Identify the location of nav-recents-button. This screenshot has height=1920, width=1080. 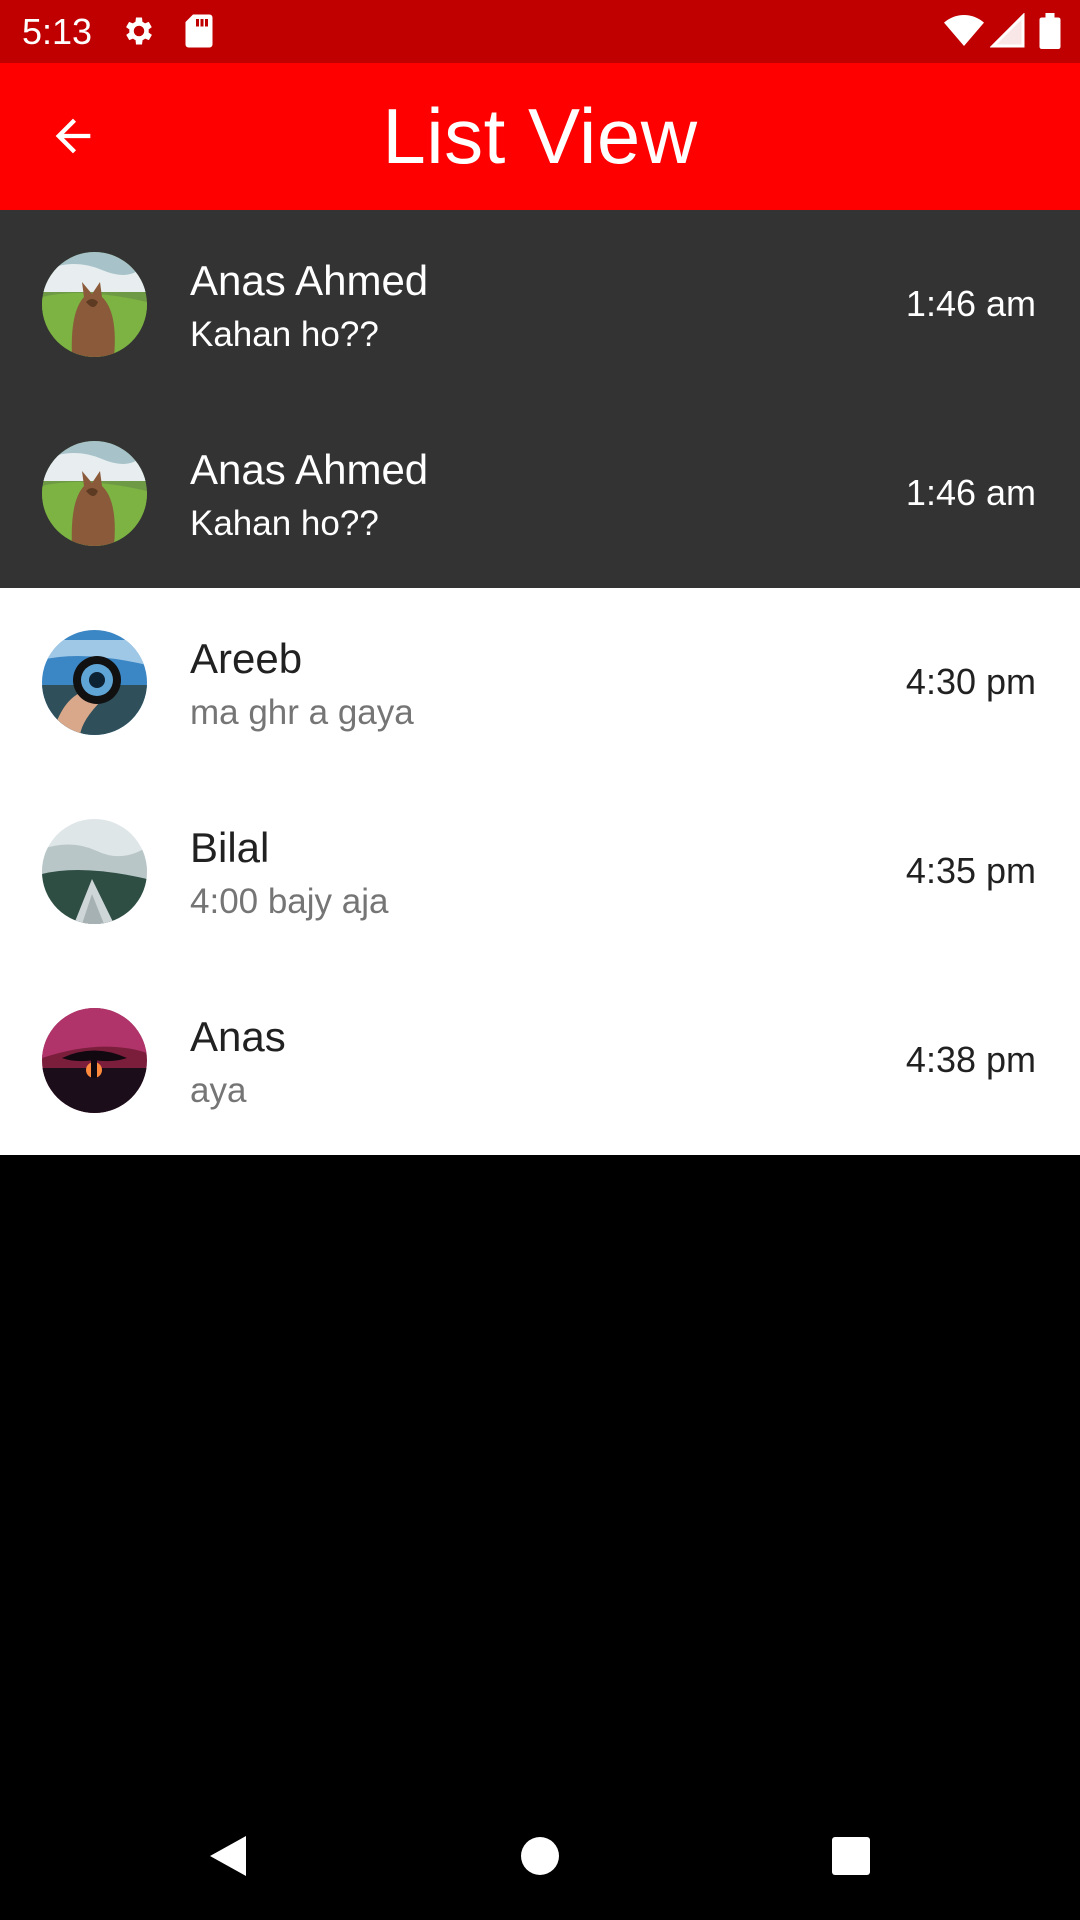
(851, 1858).